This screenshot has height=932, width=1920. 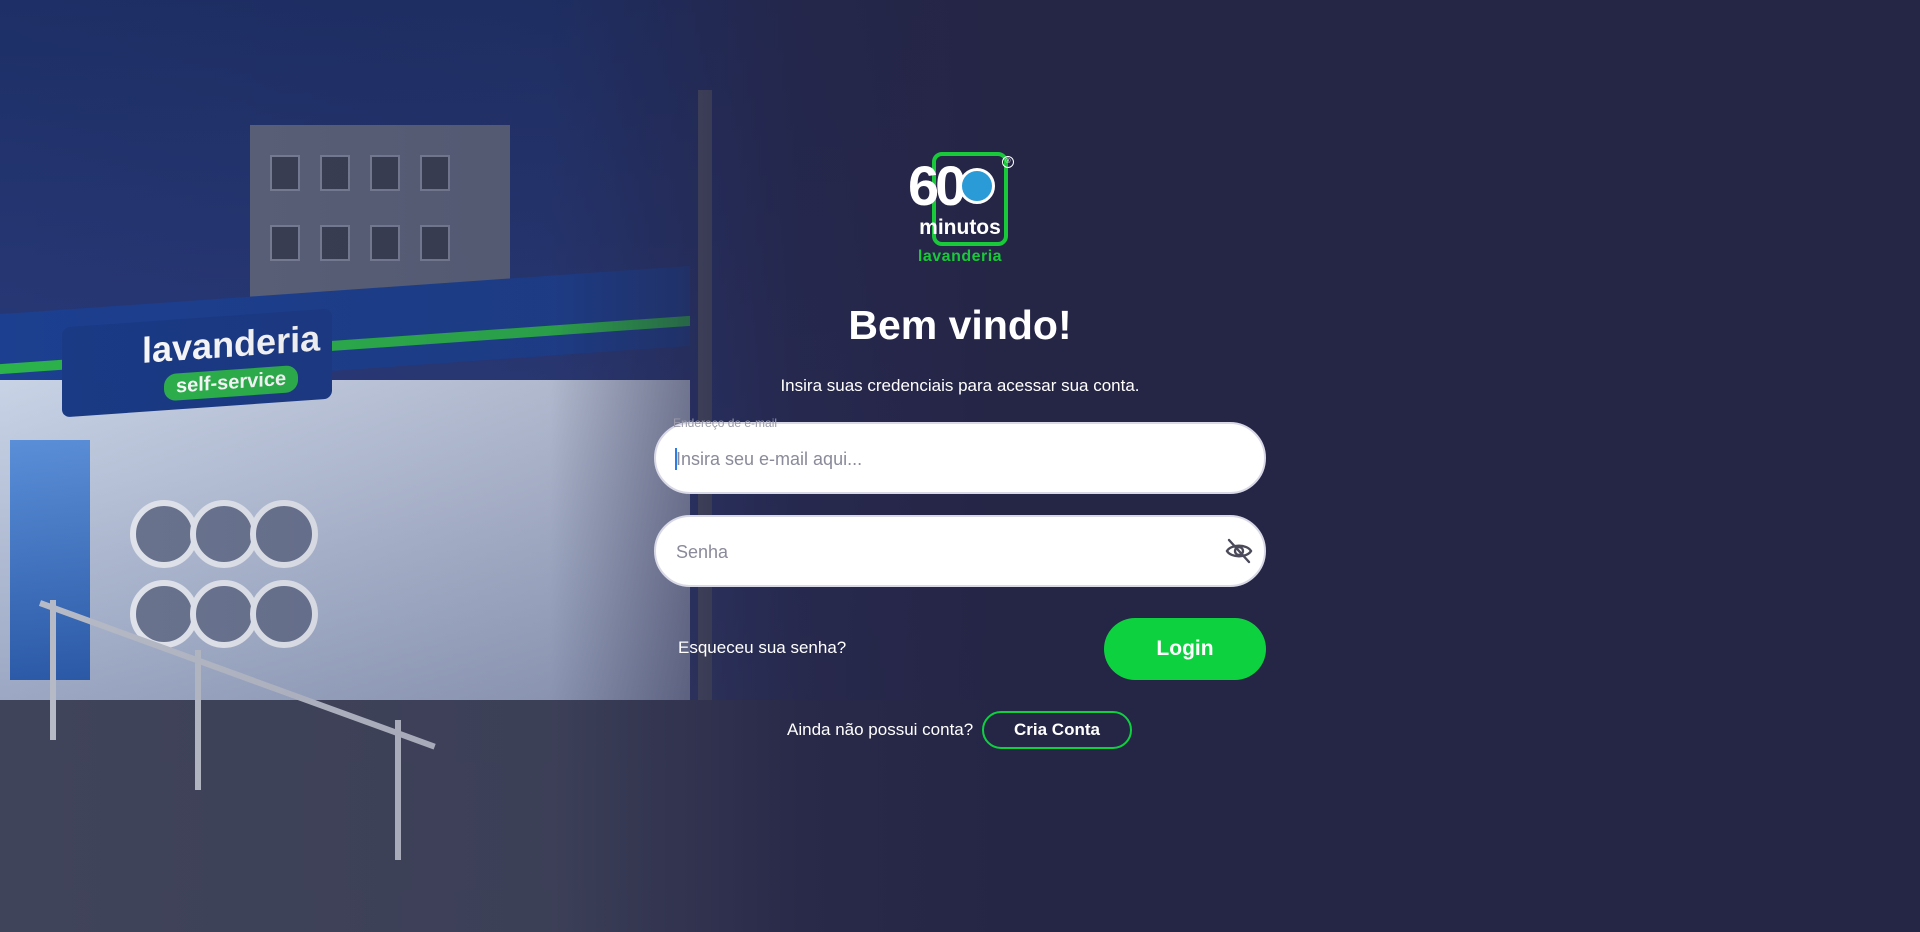 What do you see at coordinates (960, 256) in the screenshot?
I see `logo-subword: lavanderia` at bounding box center [960, 256].